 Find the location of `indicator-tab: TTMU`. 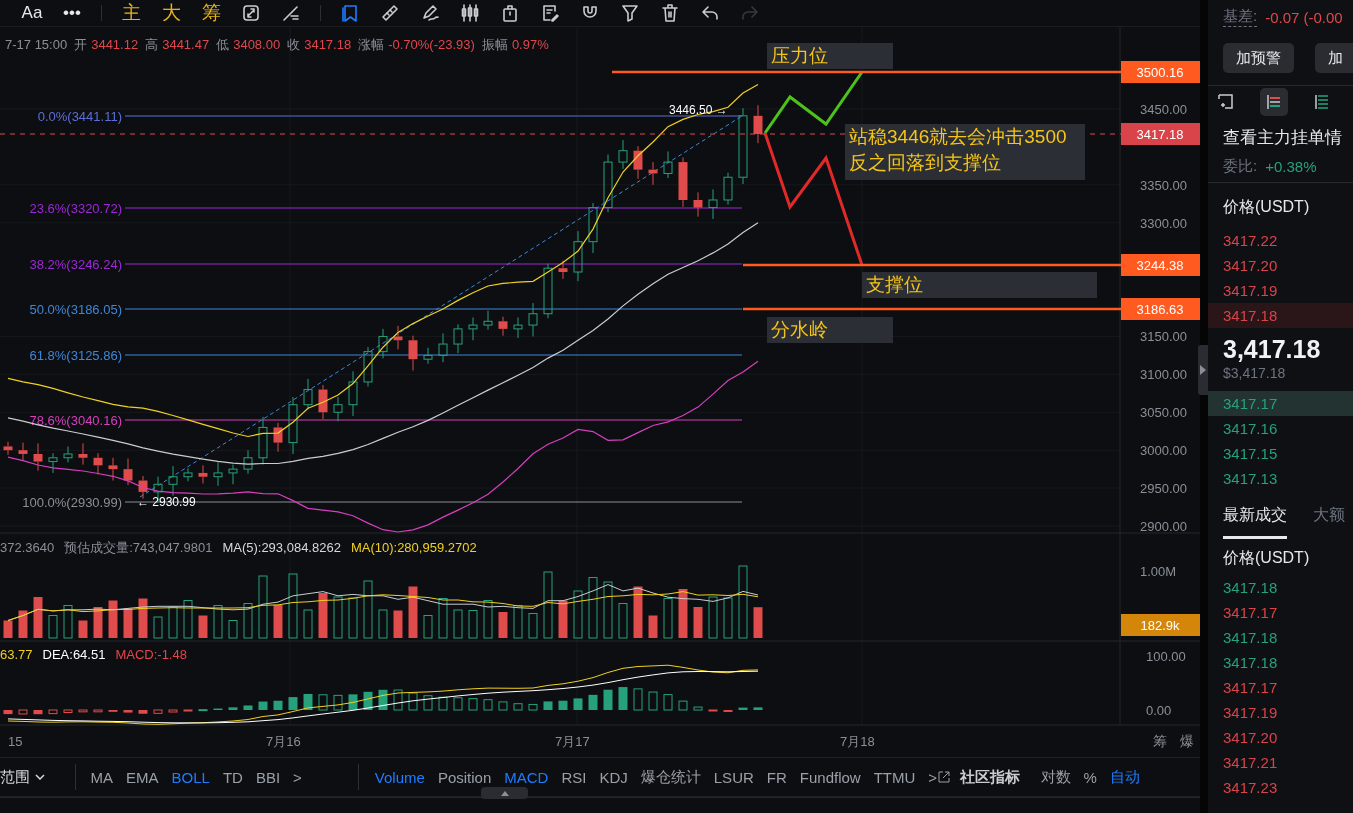

indicator-tab: TTMU is located at coordinates (894, 777).